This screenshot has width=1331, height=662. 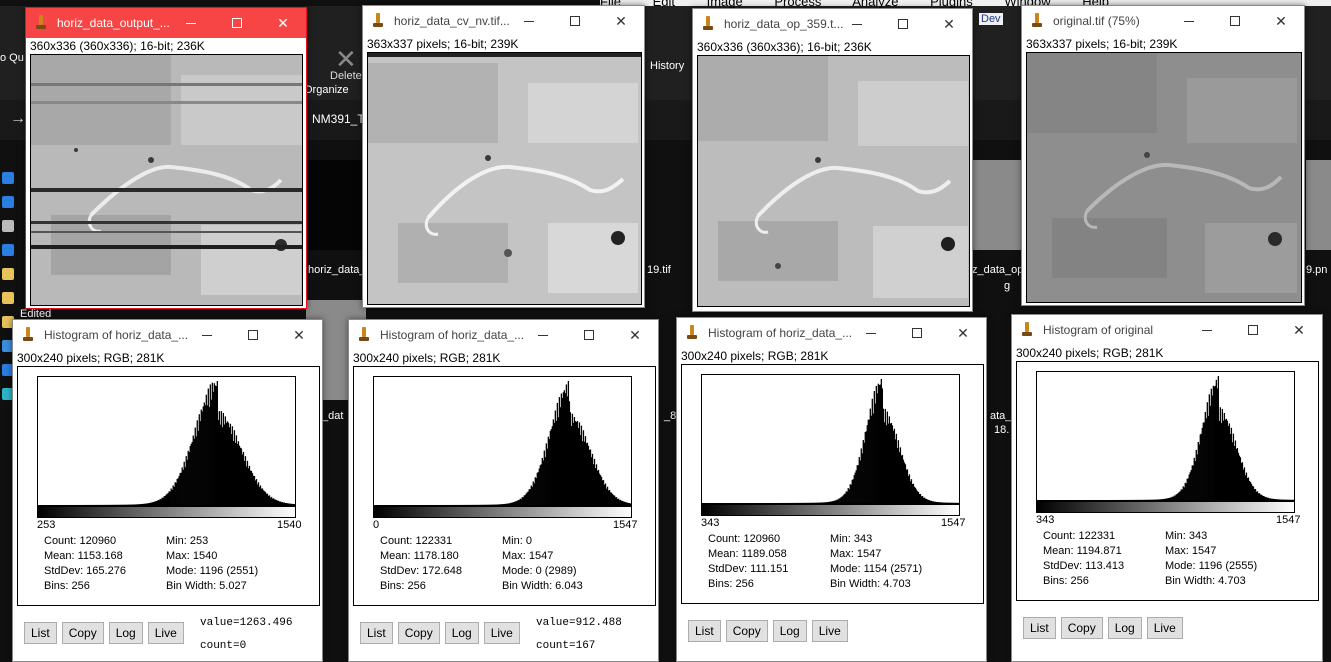 What do you see at coordinates (8, 250) in the screenshot?
I see `pictures-icon` at bounding box center [8, 250].